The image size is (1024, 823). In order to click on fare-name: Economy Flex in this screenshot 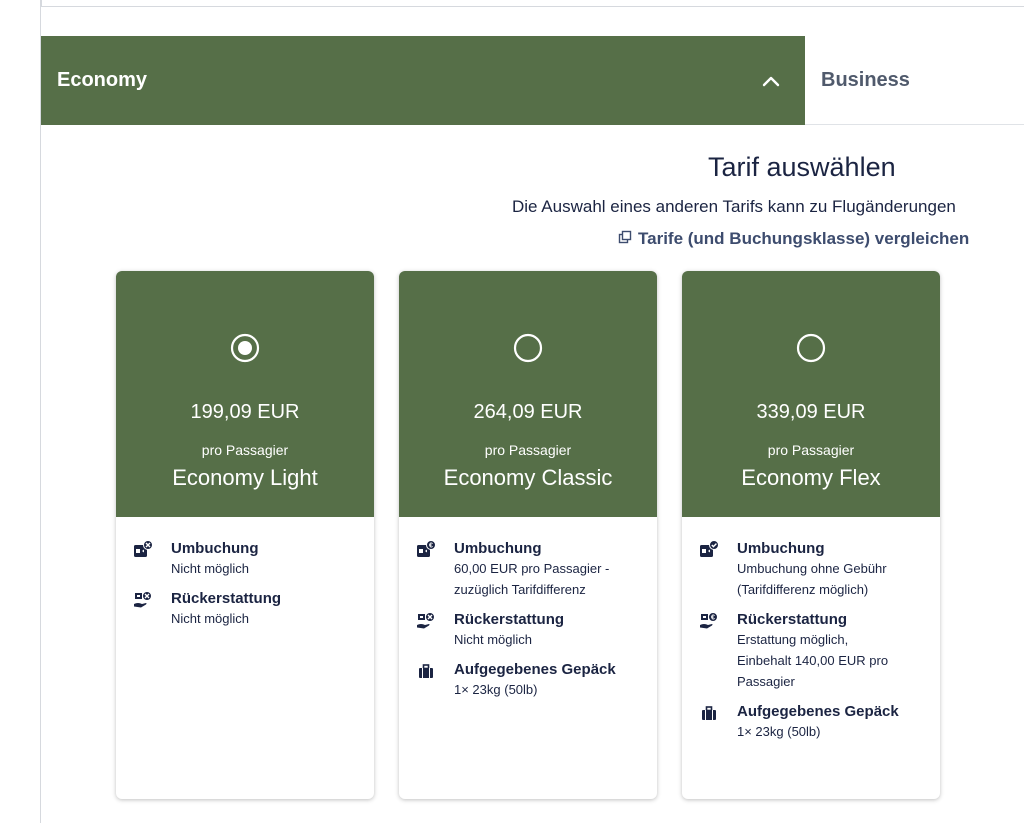, I will do `click(811, 477)`.